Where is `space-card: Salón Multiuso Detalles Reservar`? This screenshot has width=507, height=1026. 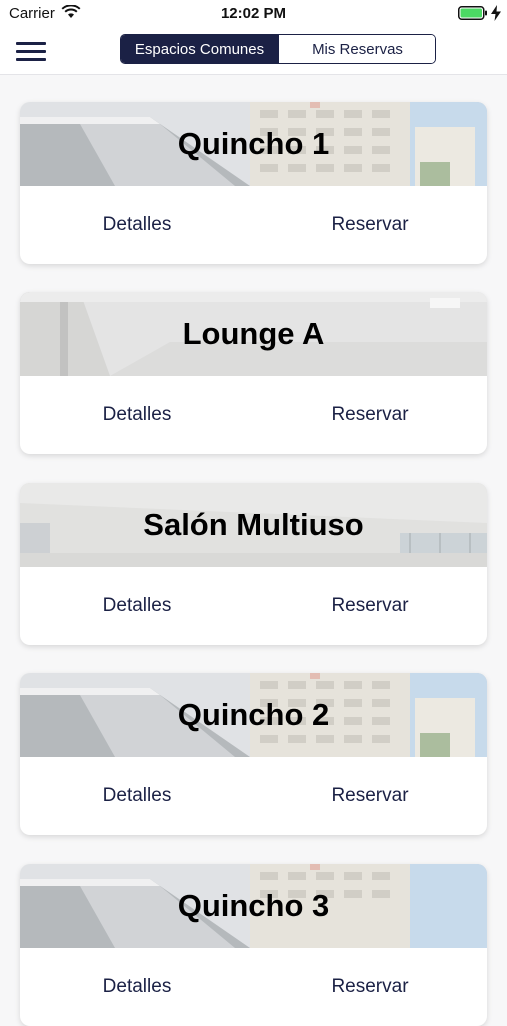
space-card: Salón Multiuso Detalles Reservar is located at coordinates (253, 564).